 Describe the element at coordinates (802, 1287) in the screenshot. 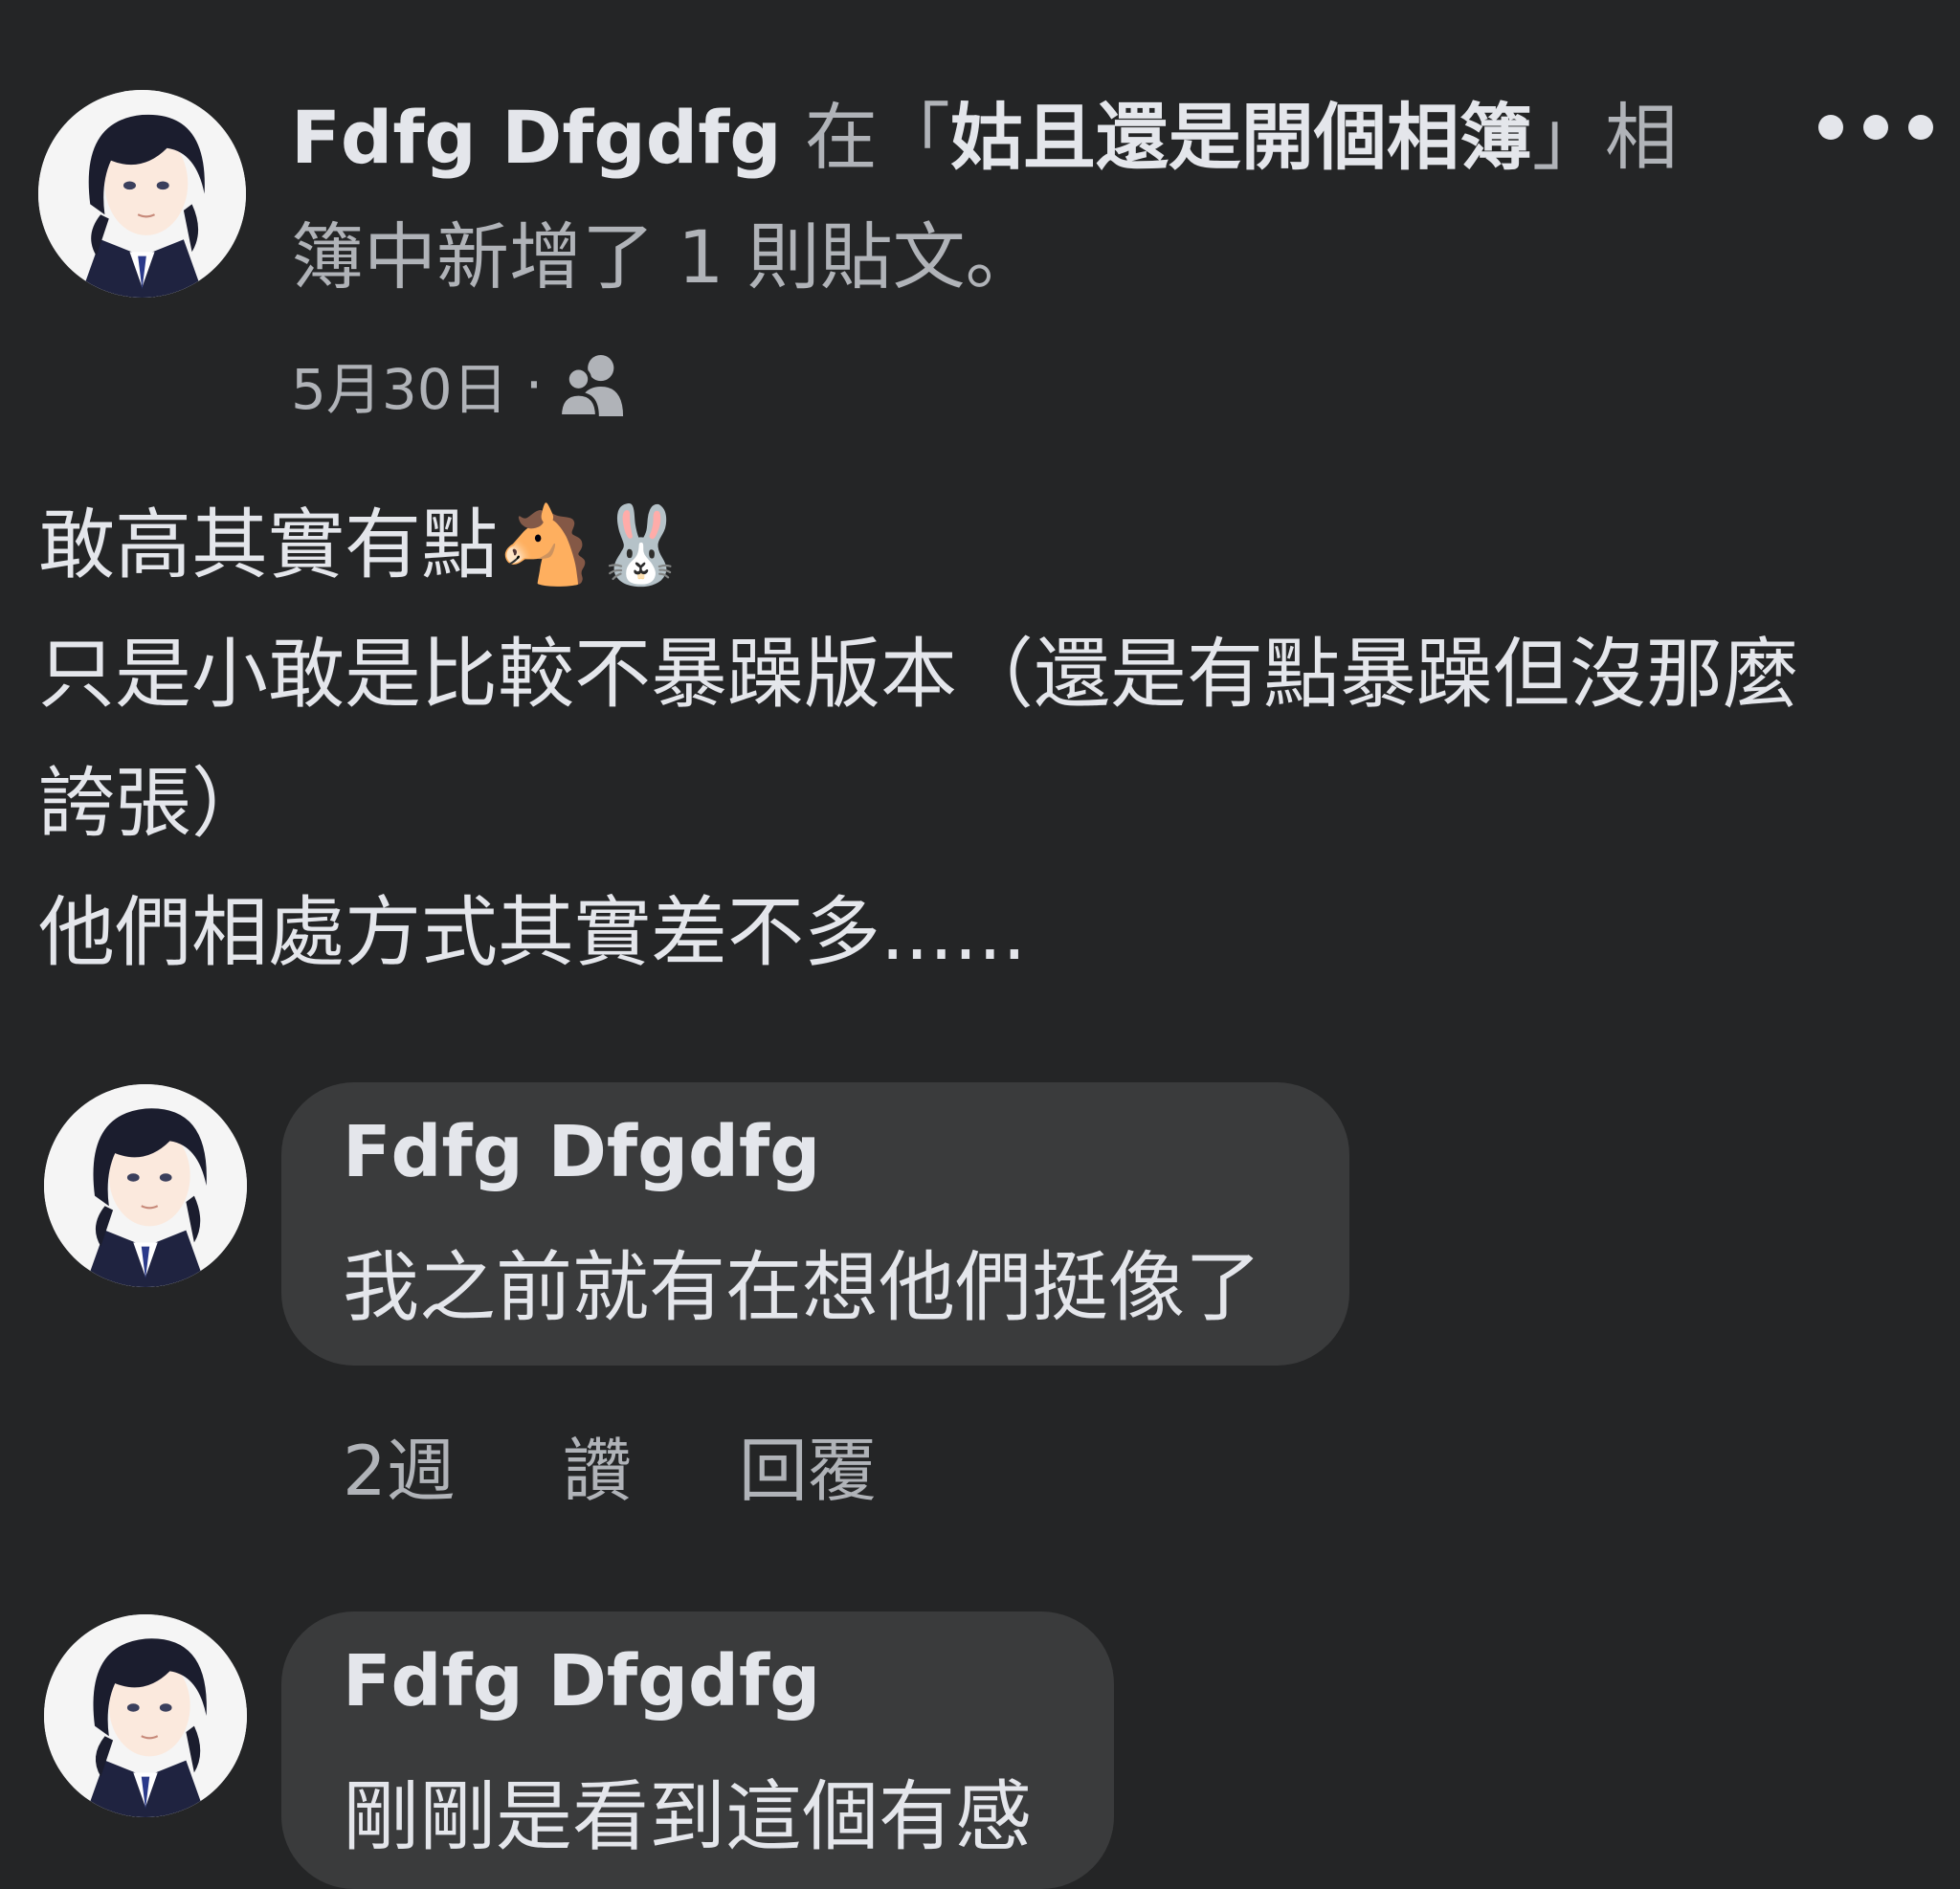

I see `comment-text: 我之前就有在想他們挺像了` at that location.